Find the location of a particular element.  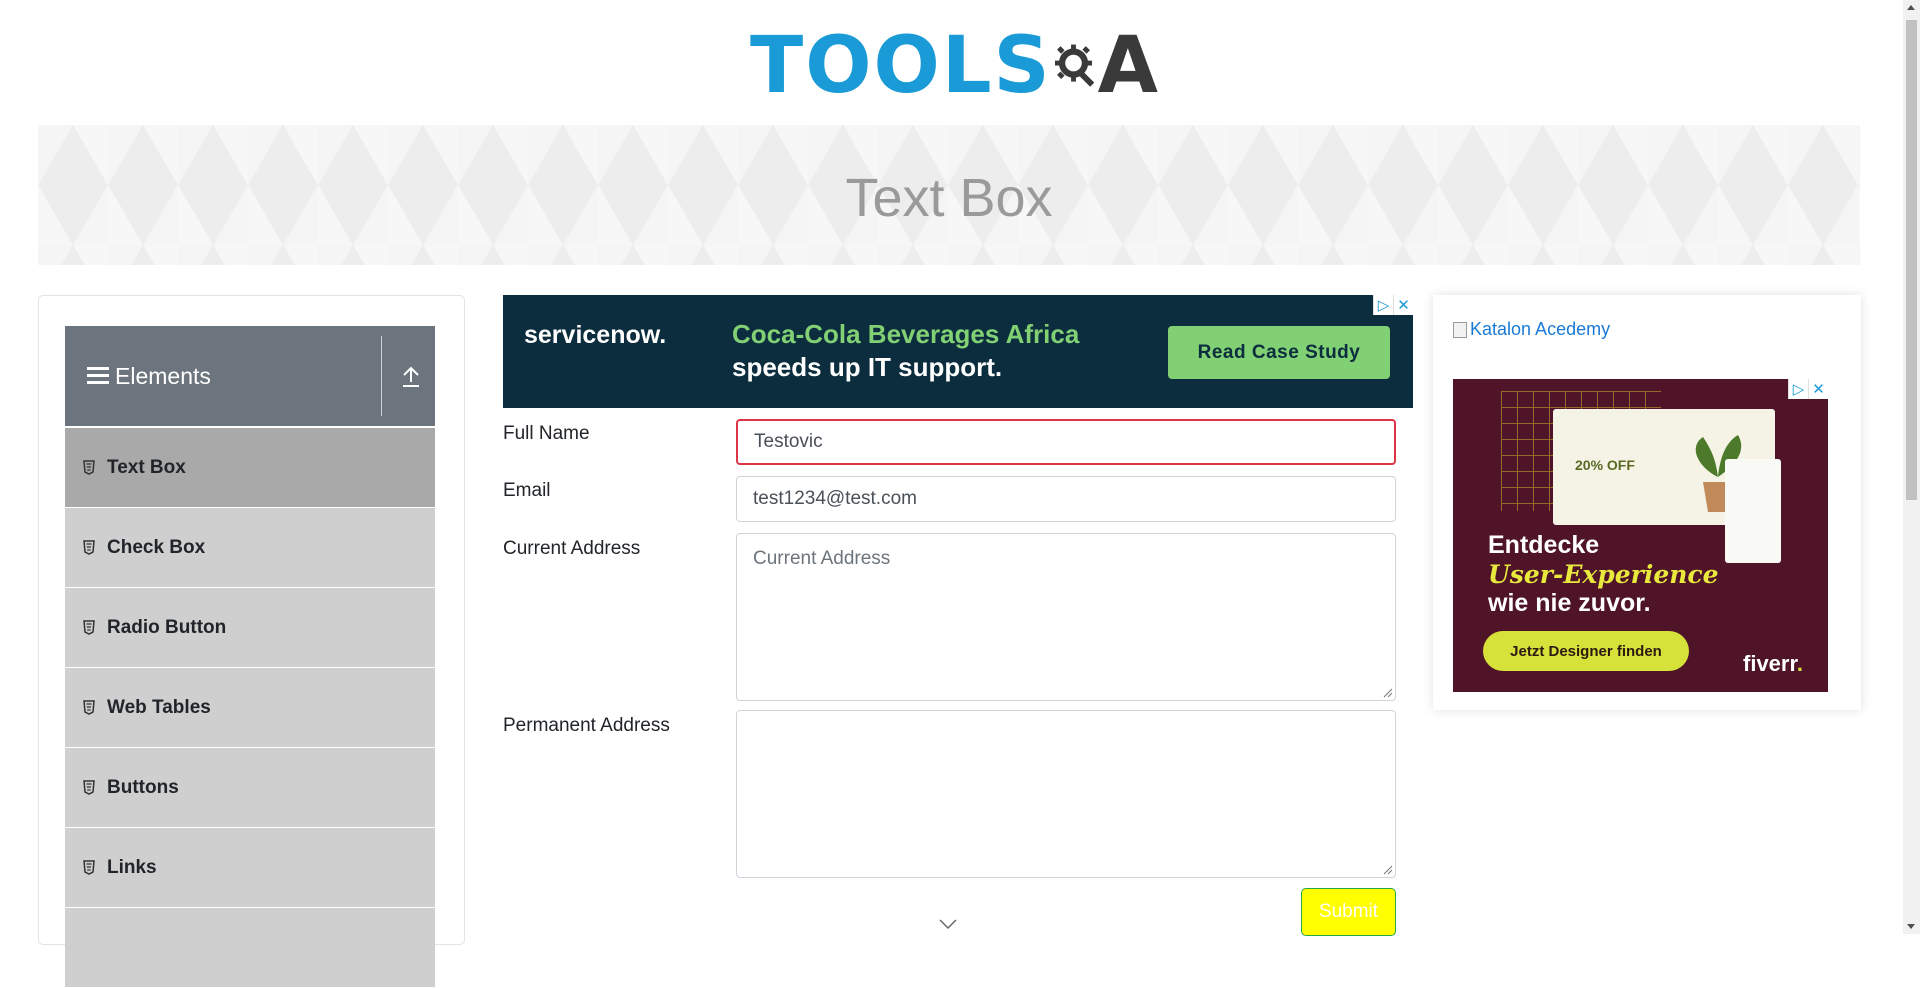

full-name-label: Full Name is located at coordinates (546, 433).